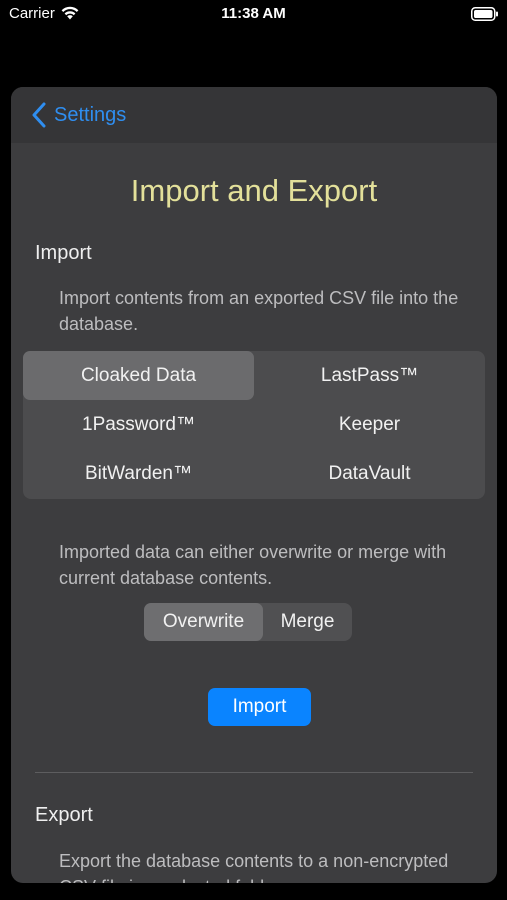 This screenshot has height=900, width=507. I want to click on import-mode-segmented-control: Overwrite Merge, so click(248, 622).